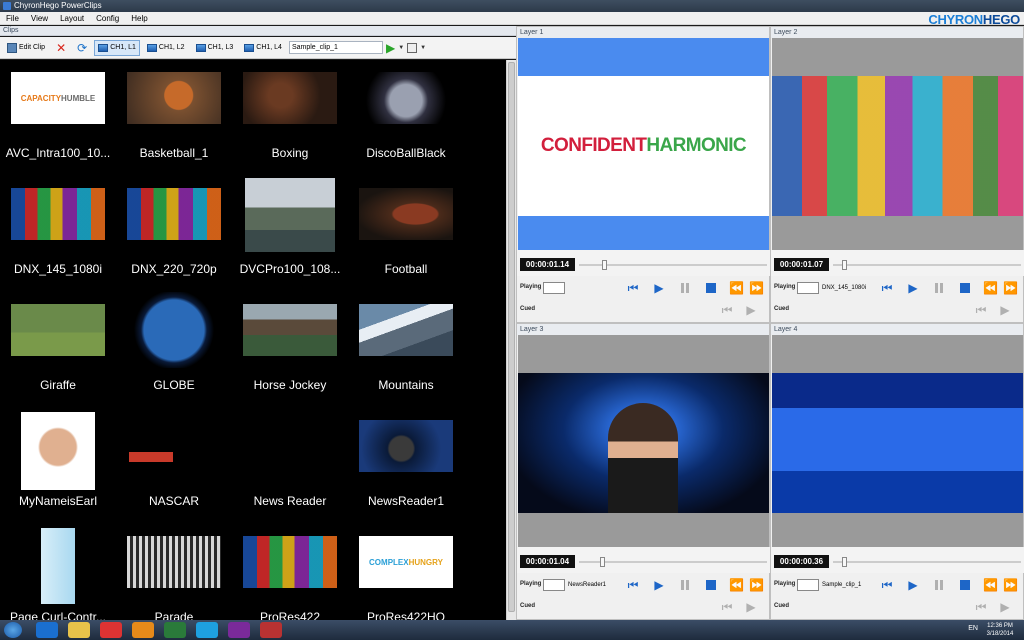  What do you see at coordinates (166, 48) in the screenshot?
I see `channel-button-2: CH1, L2` at bounding box center [166, 48].